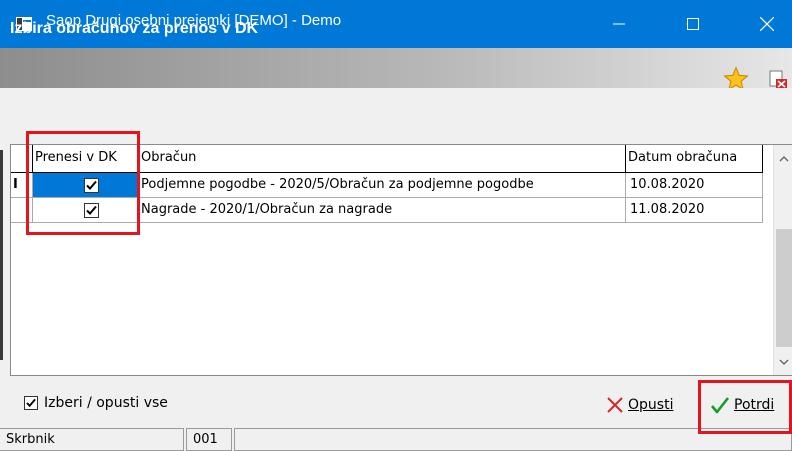  I want to click on status-user-label: Skrbnik, so click(92, 439).